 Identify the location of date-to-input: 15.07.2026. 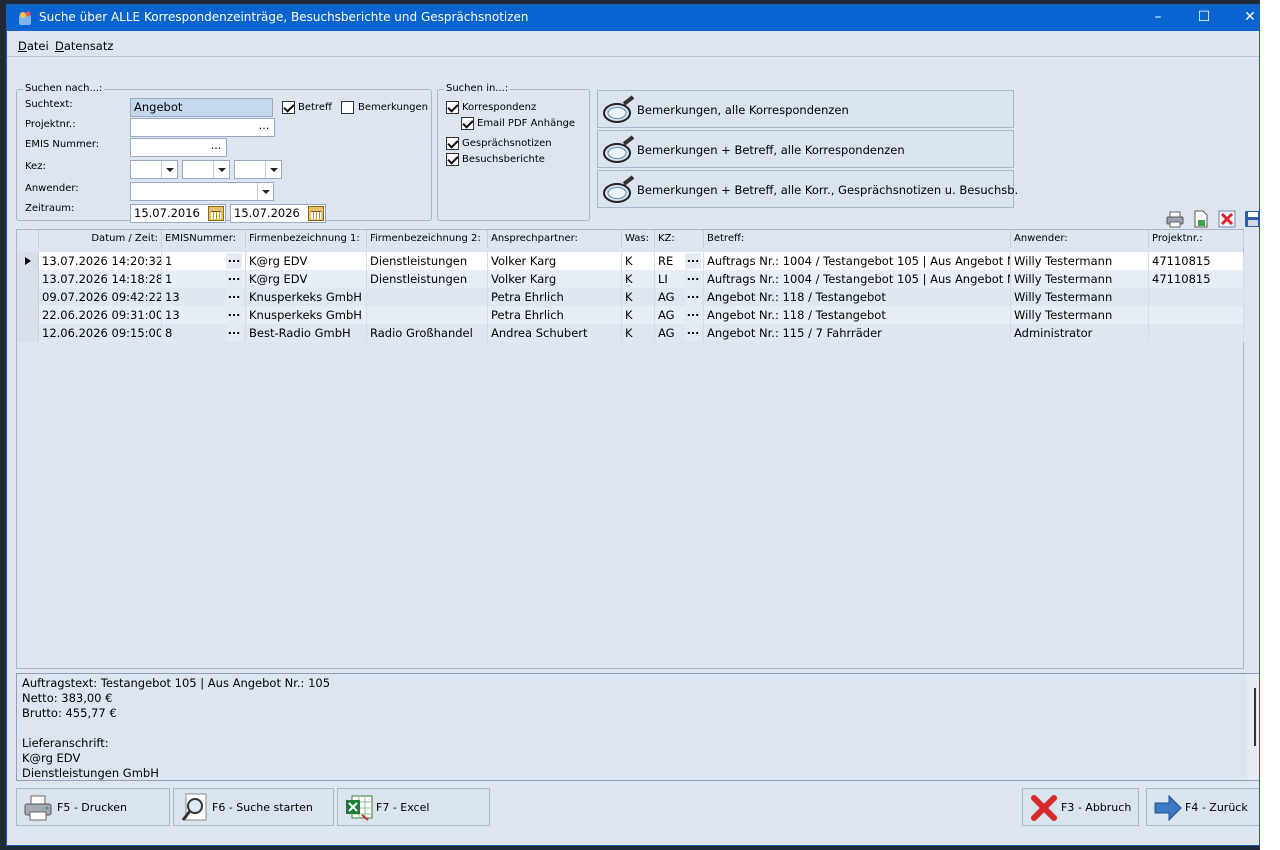
(278, 213).